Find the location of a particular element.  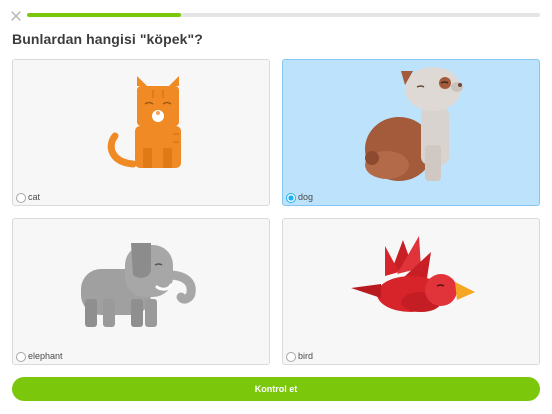

bird-illustration is located at coordinates (413, 274).